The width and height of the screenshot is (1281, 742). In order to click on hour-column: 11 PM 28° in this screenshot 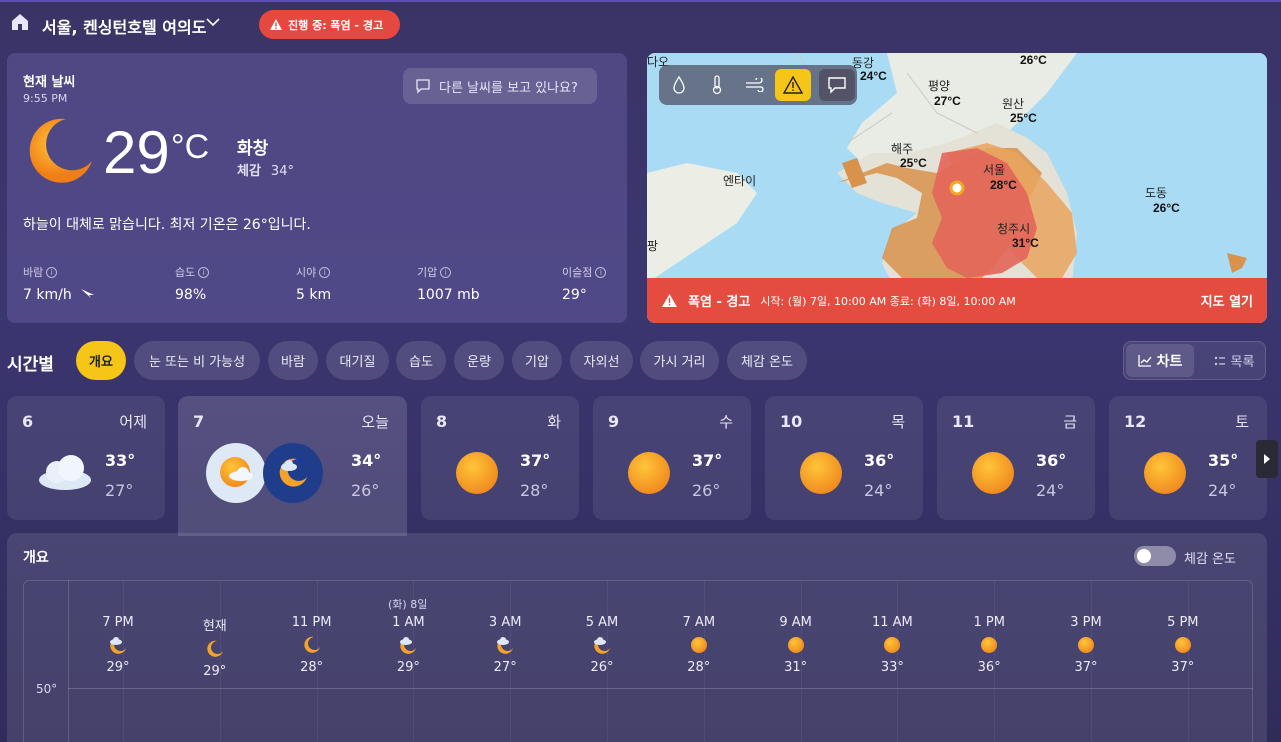, I will do `click(312, 645)`.